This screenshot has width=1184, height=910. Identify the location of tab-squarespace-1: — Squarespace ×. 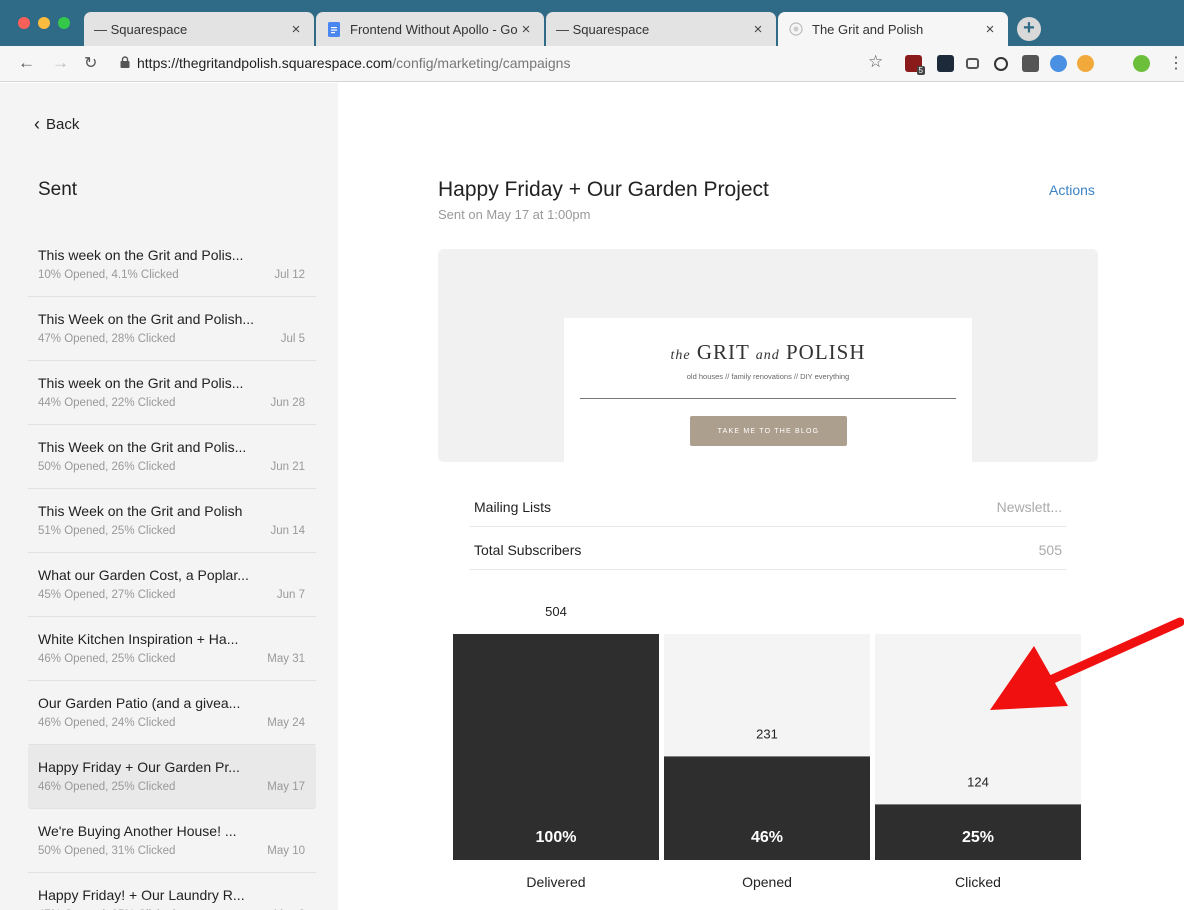
(199, 29).